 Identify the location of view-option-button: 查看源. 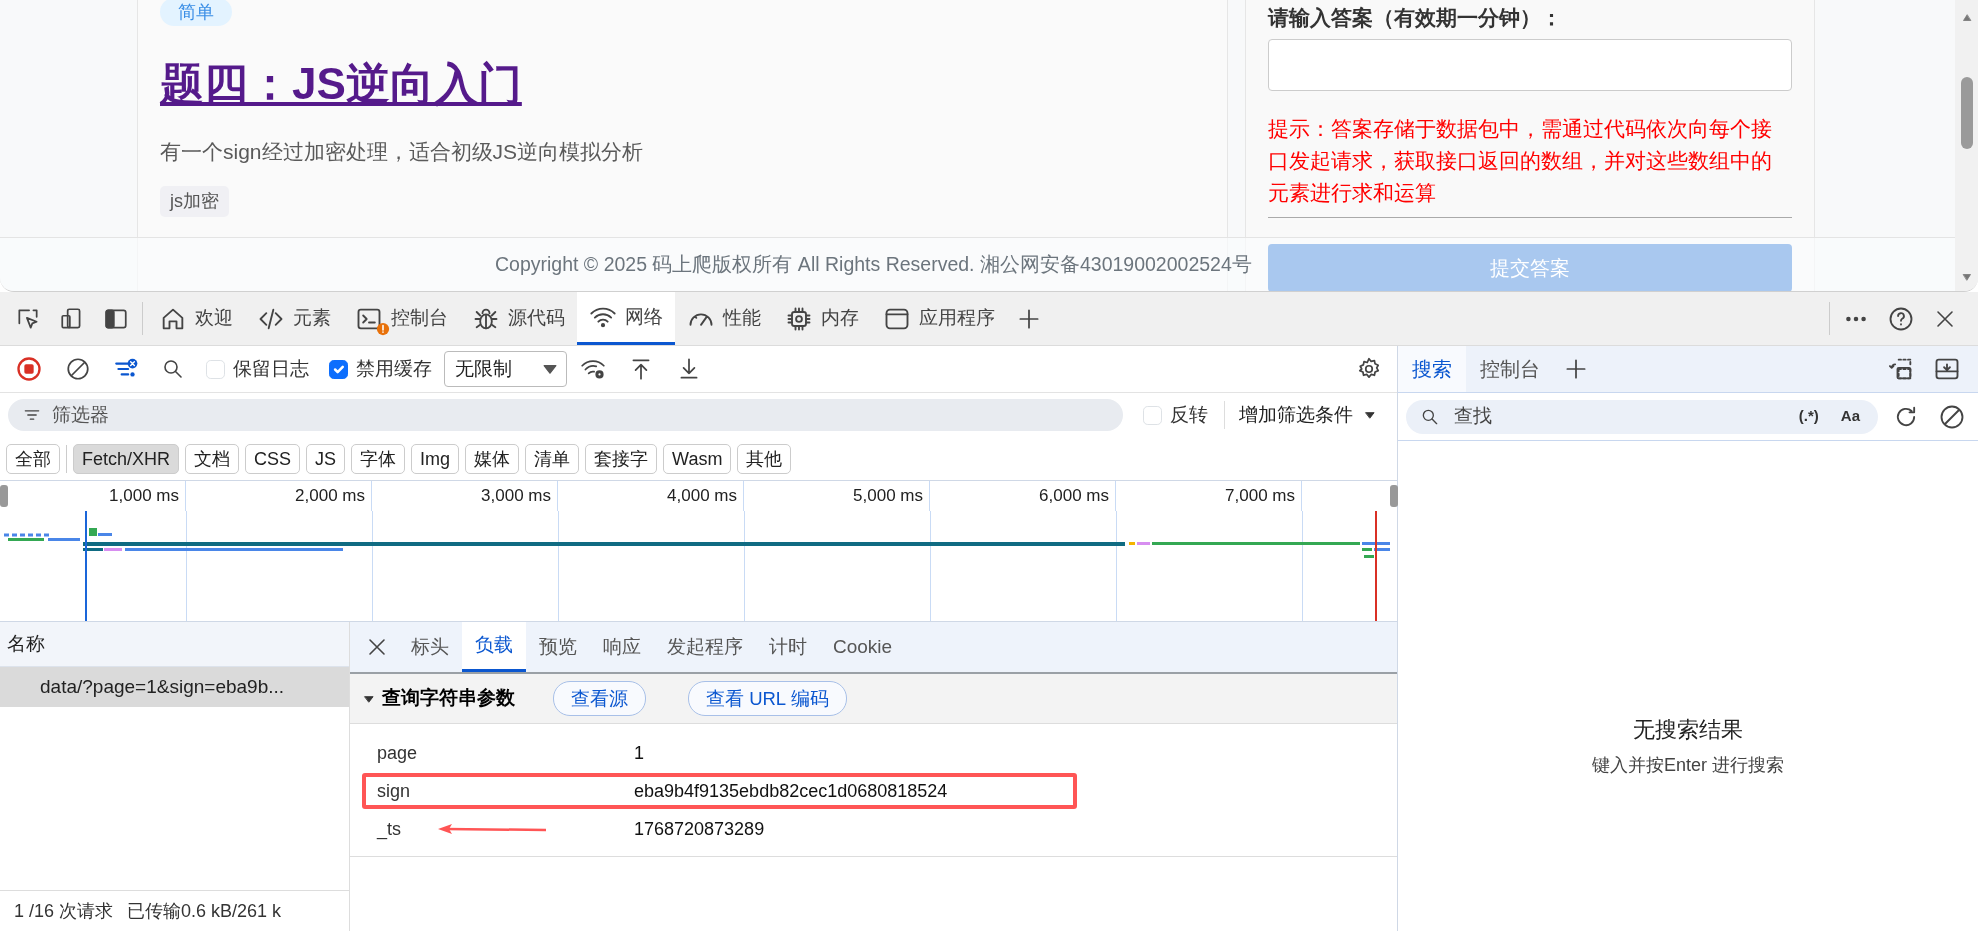
(599, 698).